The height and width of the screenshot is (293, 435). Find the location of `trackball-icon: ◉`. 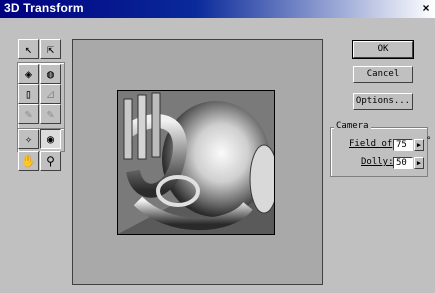

trackball-icon: ◉ is located at coordinates (50, 139).